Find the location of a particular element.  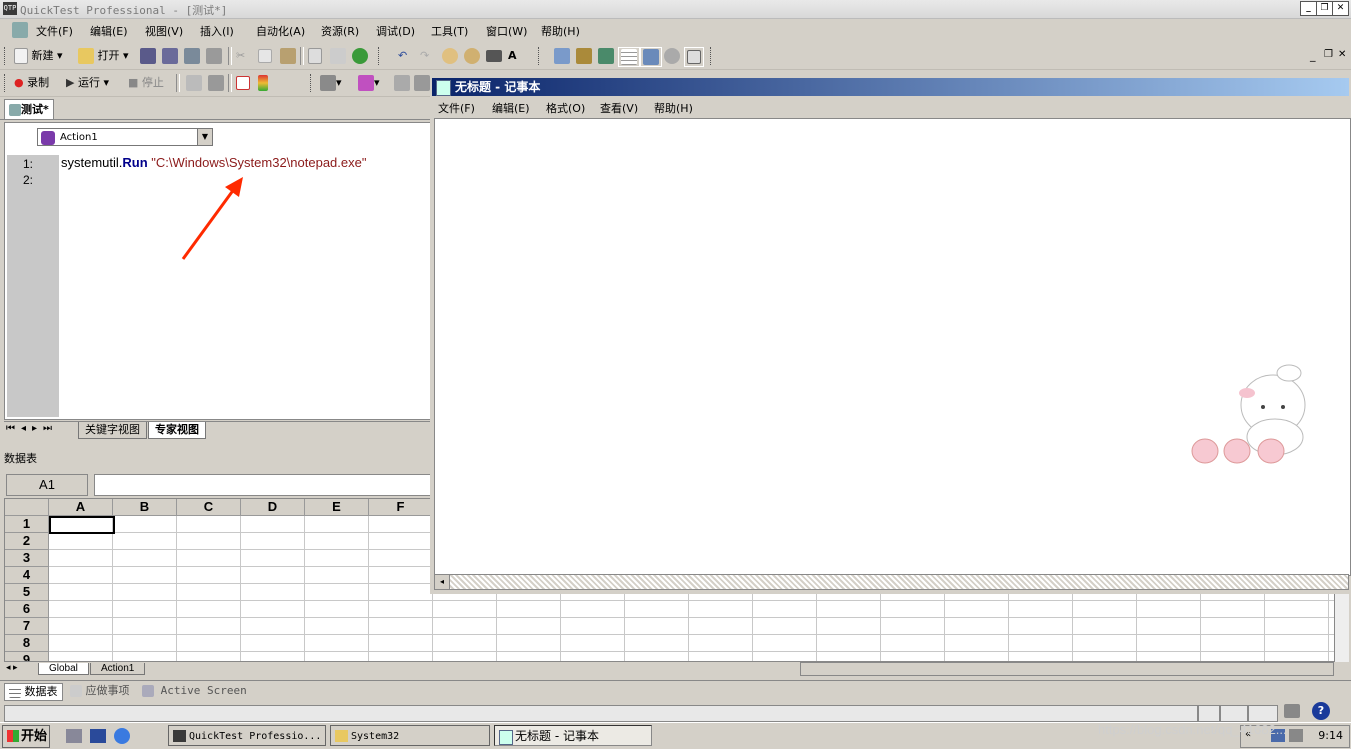

chevron-down-icon: ▼ is located at coordinates (204, 137).